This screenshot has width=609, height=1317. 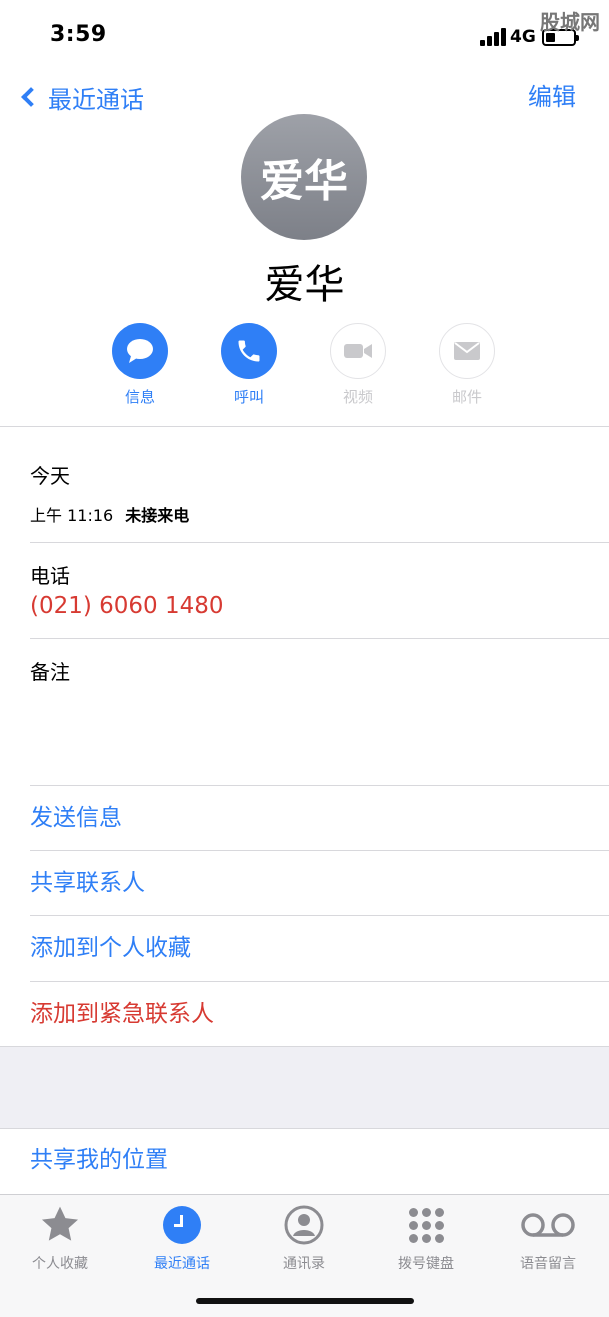 What do you see at coordinates (493, 37) in the screenshot?
I see `cellular-signal-icon` at bounding box center [493, 37].